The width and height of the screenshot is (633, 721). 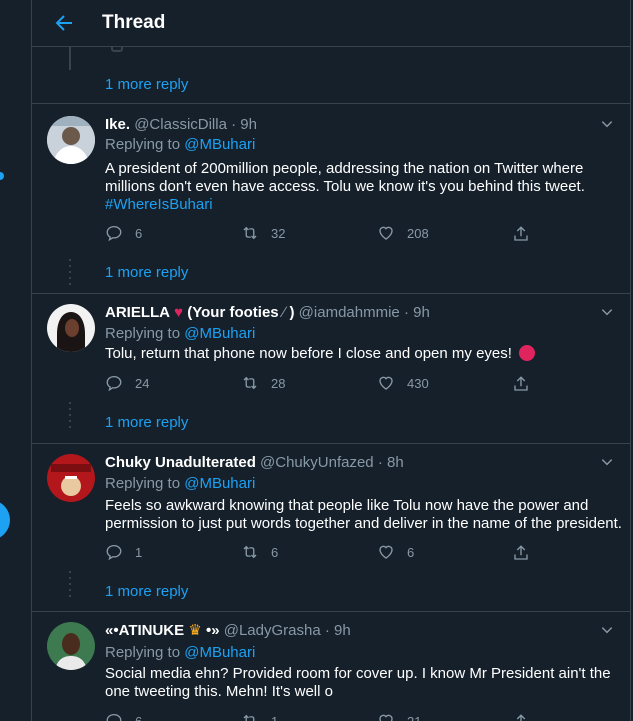 I want to click on display-name-close: ), so click(x=292, y=312).